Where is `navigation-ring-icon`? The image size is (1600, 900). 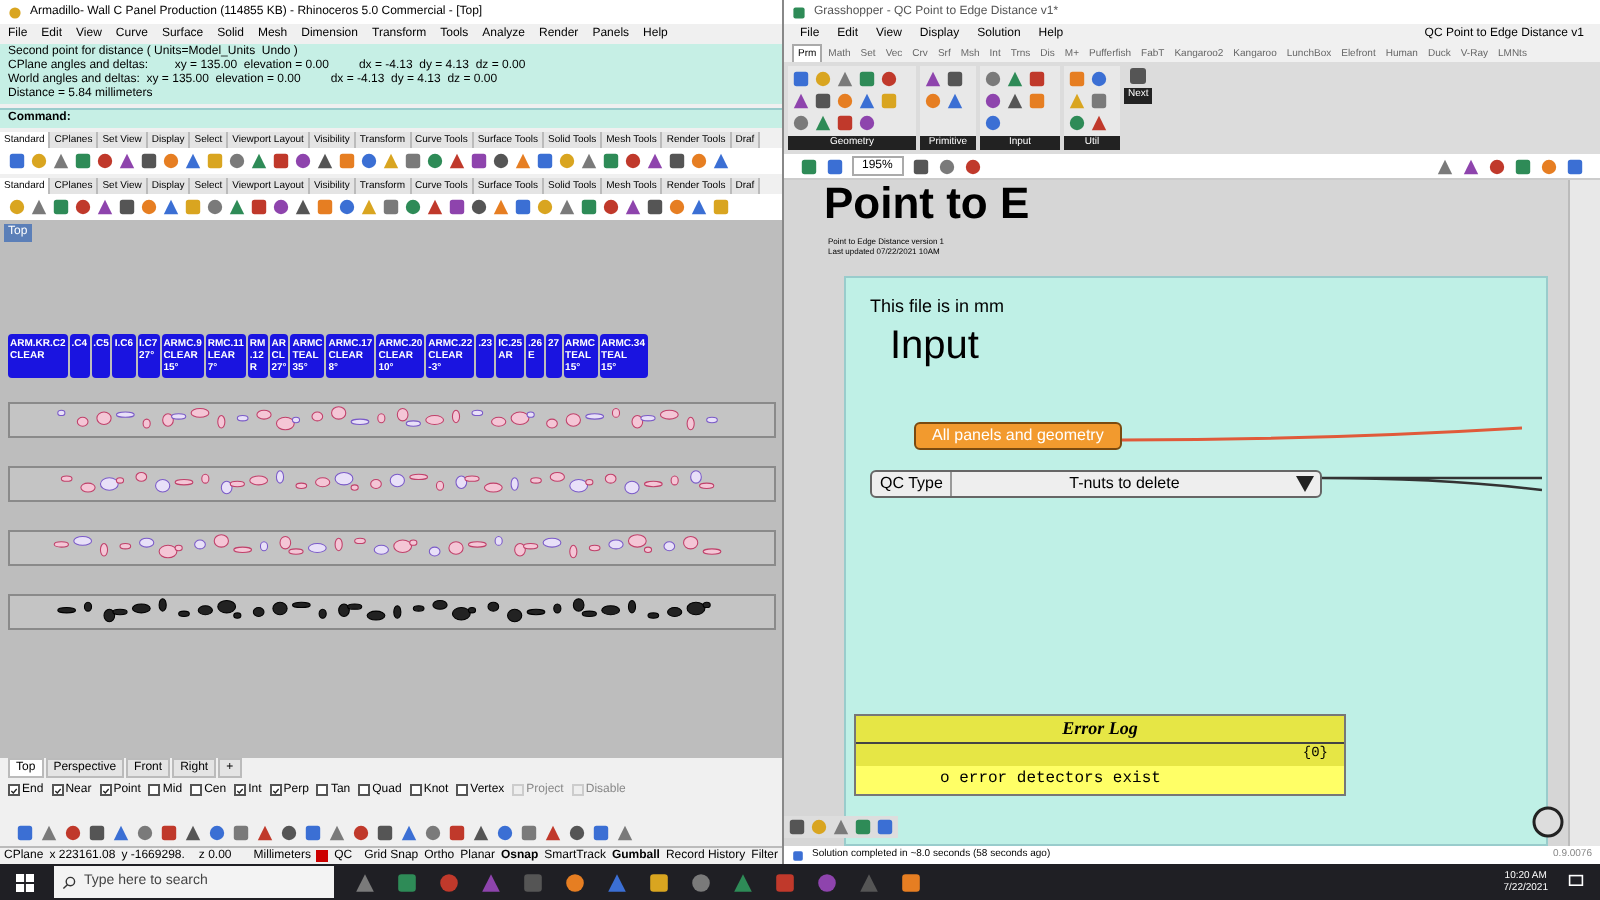 navigation-ring-icon is located at coordinates (1548, 822).